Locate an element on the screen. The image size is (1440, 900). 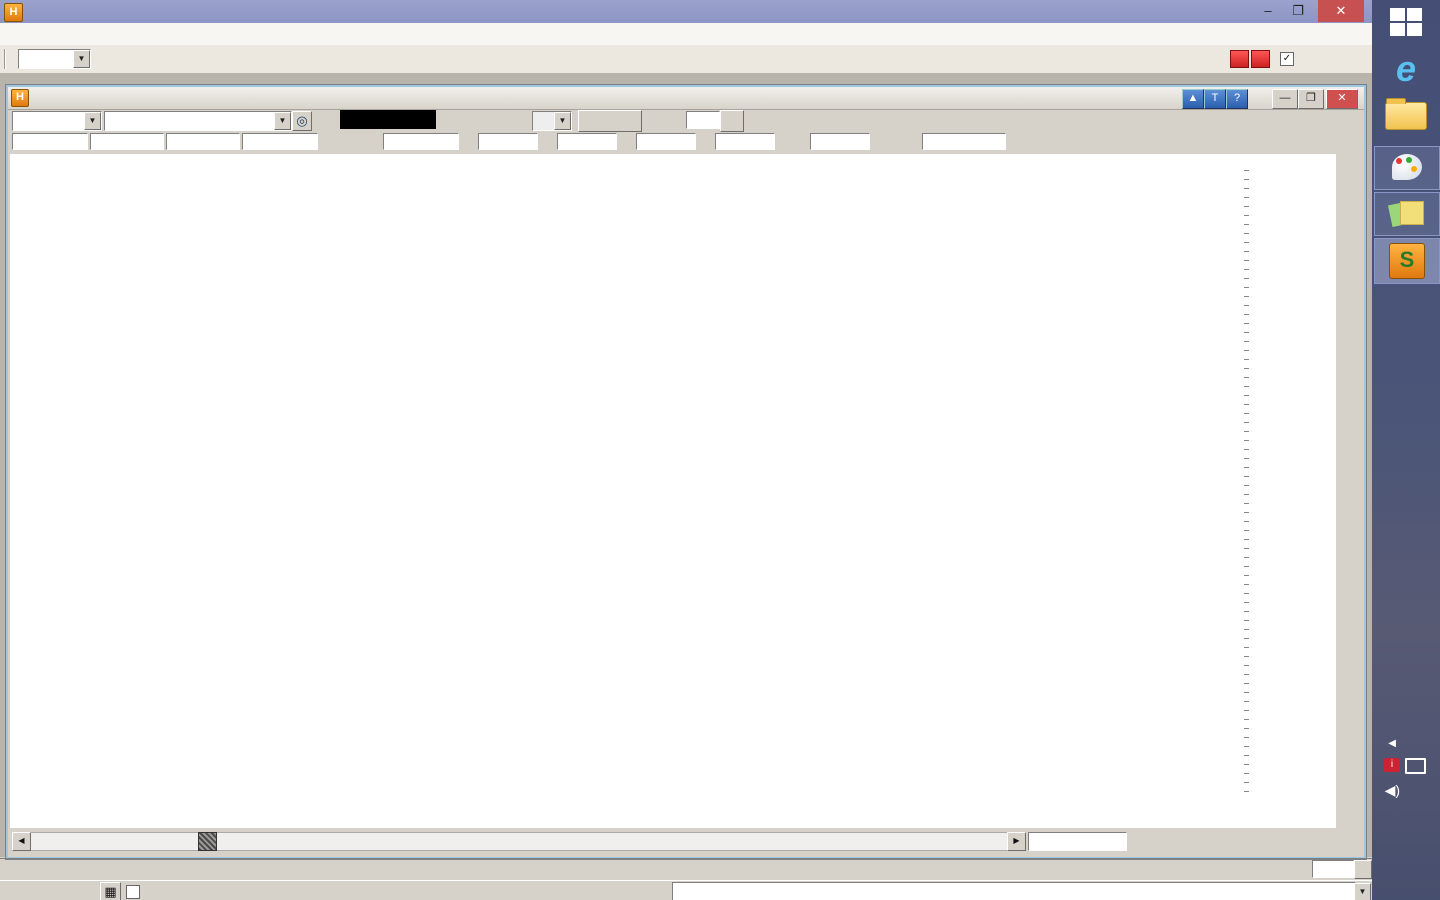
series-type-combo: ▼ is located at coordinates (57, 121).